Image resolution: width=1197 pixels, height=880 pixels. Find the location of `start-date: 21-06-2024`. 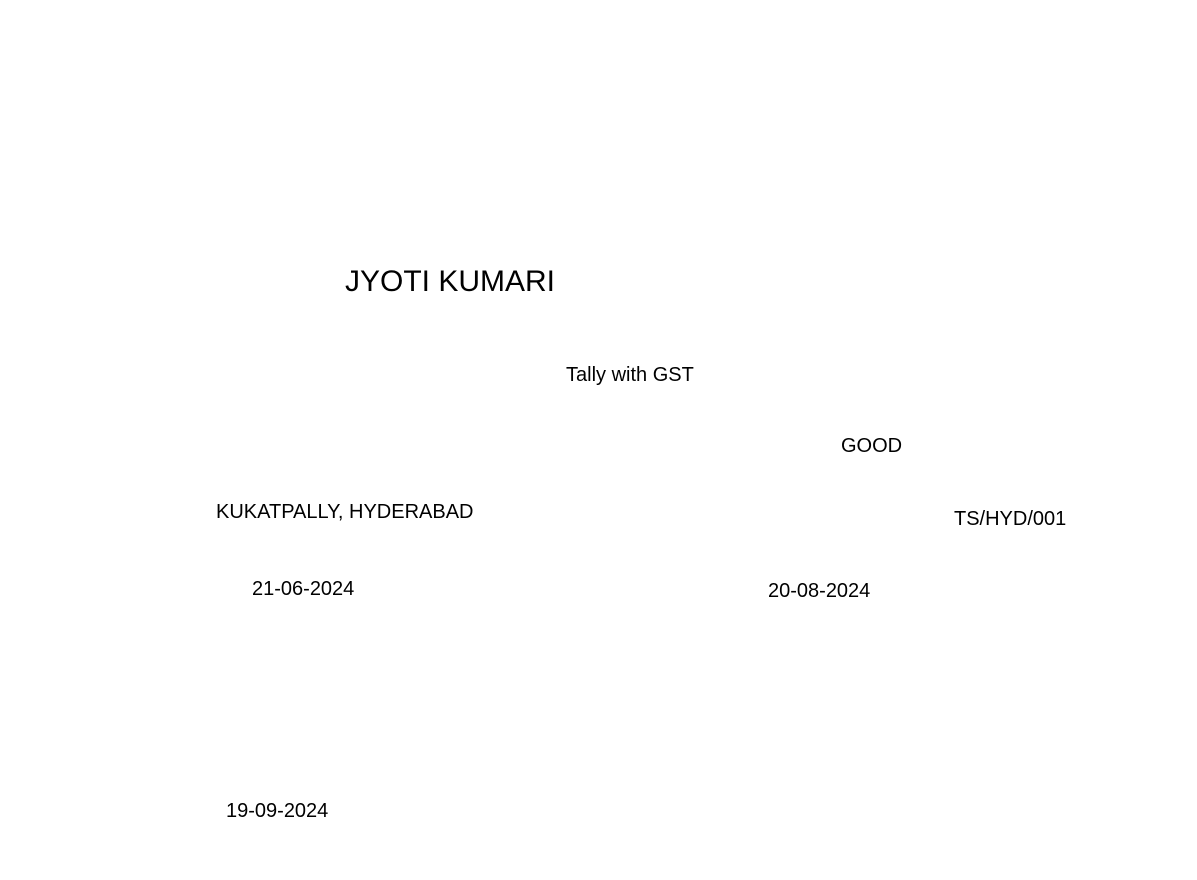

start-date: 21-06-2024 is located at coordinates (303, 589).